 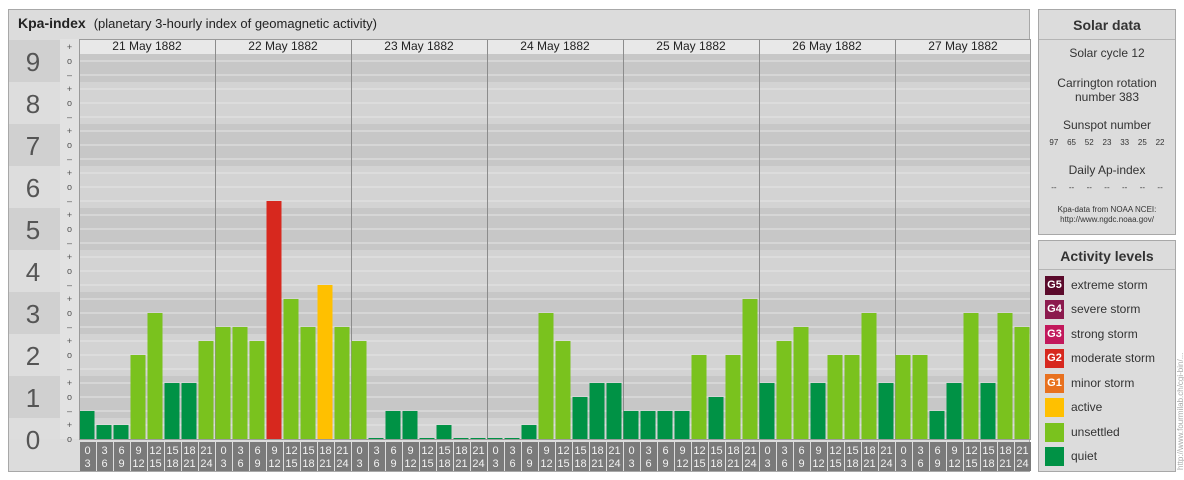 I want to click on sunspot-values: 97 65 52 23 33 25 22, so click(x=1107, y=142).